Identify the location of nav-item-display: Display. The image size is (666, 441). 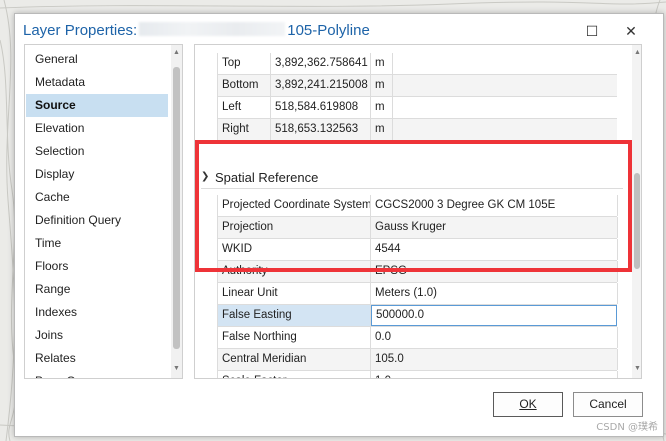
(97, 174).